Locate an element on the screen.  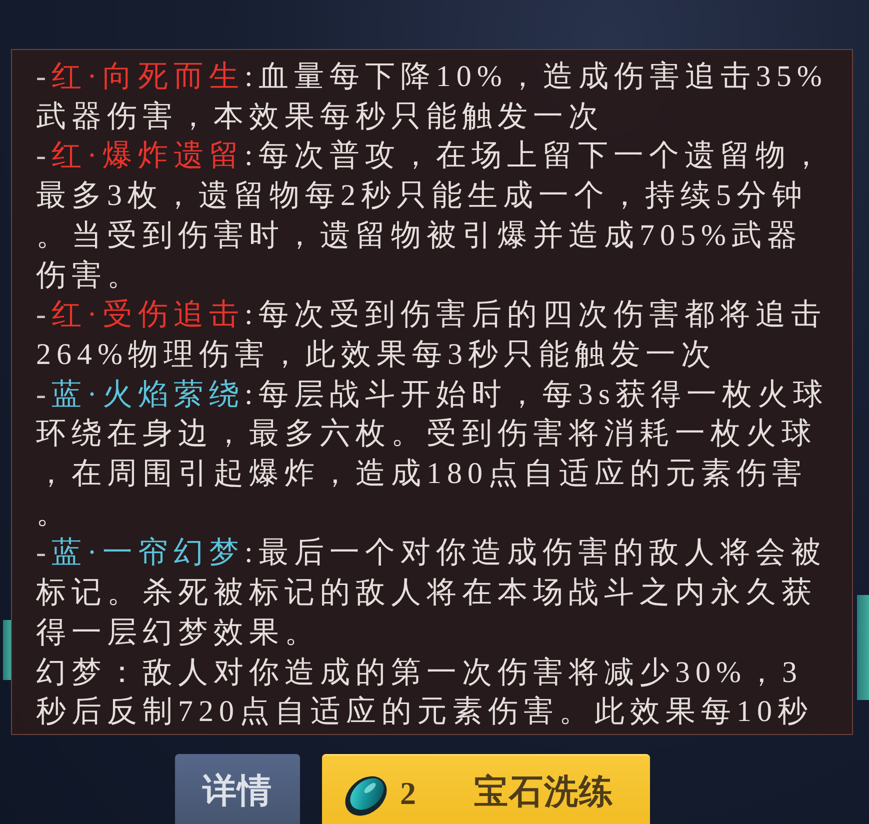
gem-refine-button: 2 宝石洗练 is located at coordinates (486, 789).